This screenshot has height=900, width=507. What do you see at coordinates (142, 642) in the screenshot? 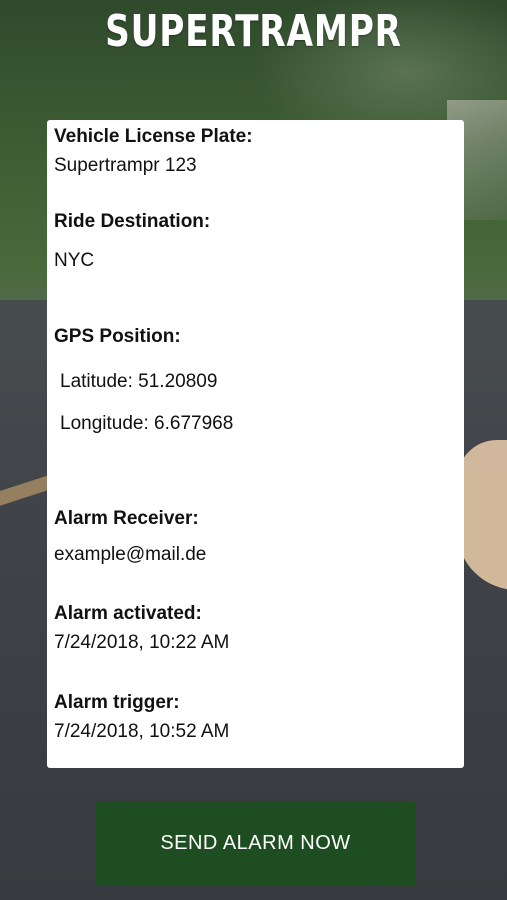
I see `activated-value: 7/24/2018, 10:22 AM` at bounding box center [142, 642].